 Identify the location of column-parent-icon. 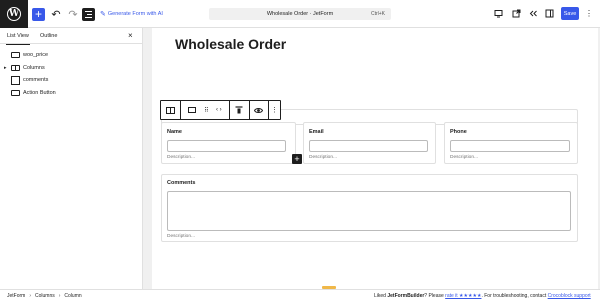
(191, 110).